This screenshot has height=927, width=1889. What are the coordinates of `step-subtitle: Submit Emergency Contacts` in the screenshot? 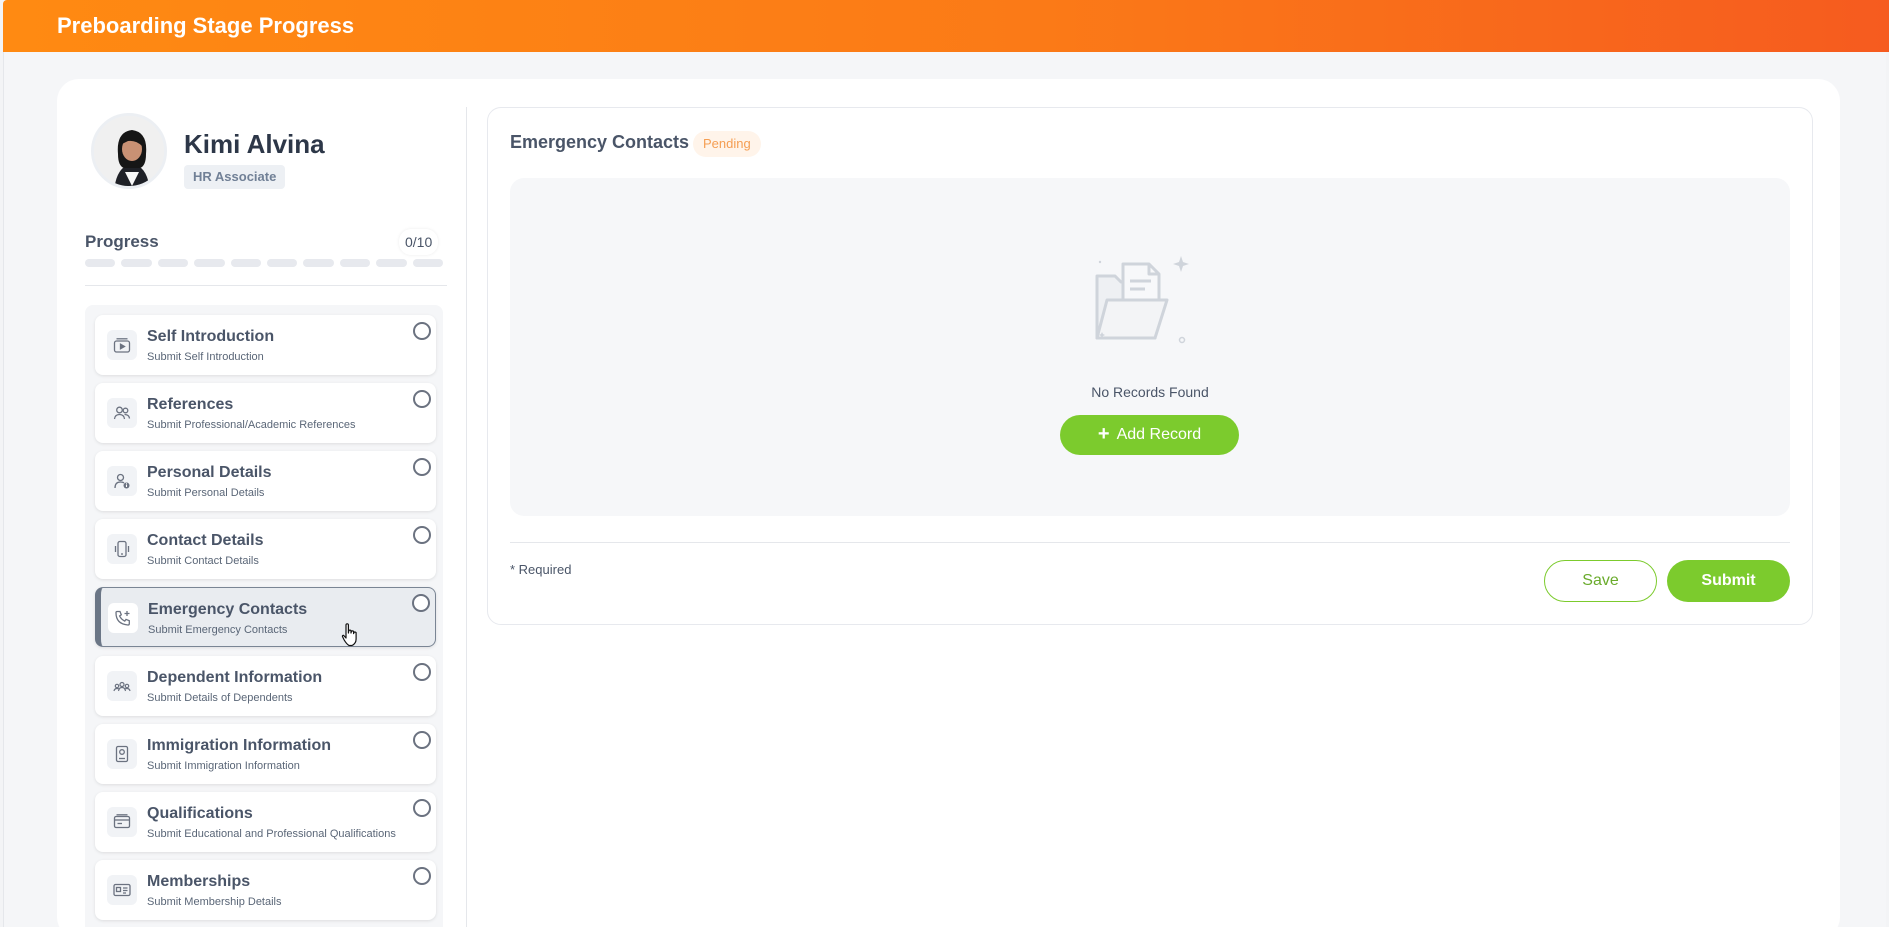 It's located at (218, 630).